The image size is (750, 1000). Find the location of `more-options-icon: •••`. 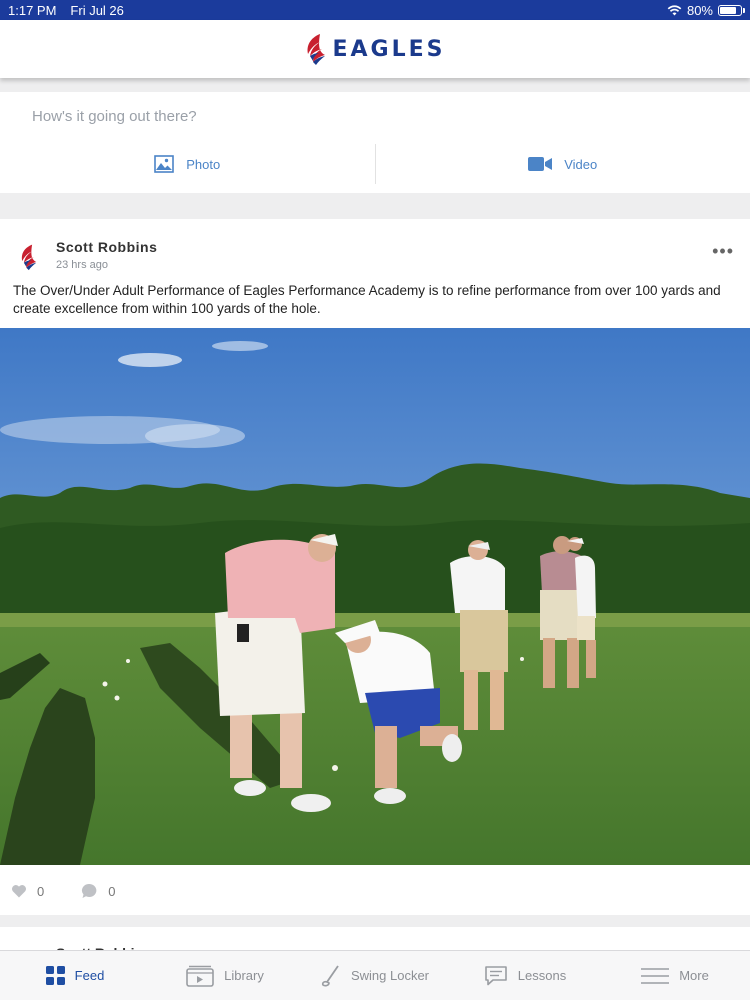

more-options-icon: ••• is located at coordinates (723, 251).